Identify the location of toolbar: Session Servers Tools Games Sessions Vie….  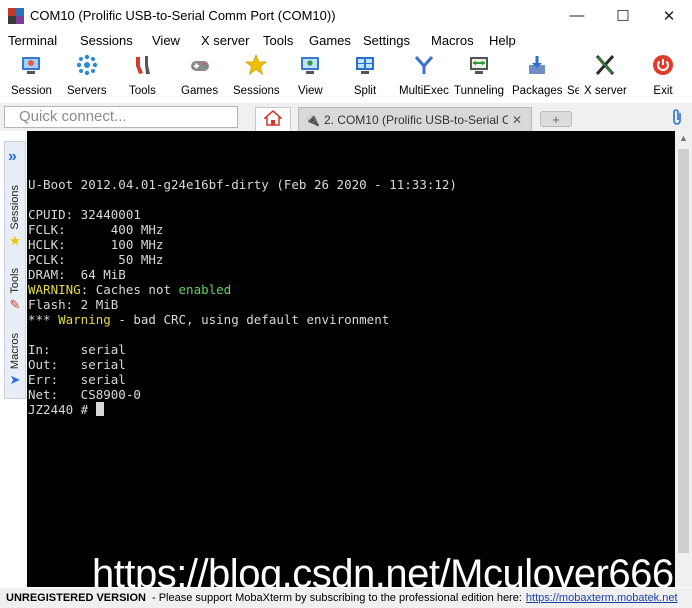
(346, 77).